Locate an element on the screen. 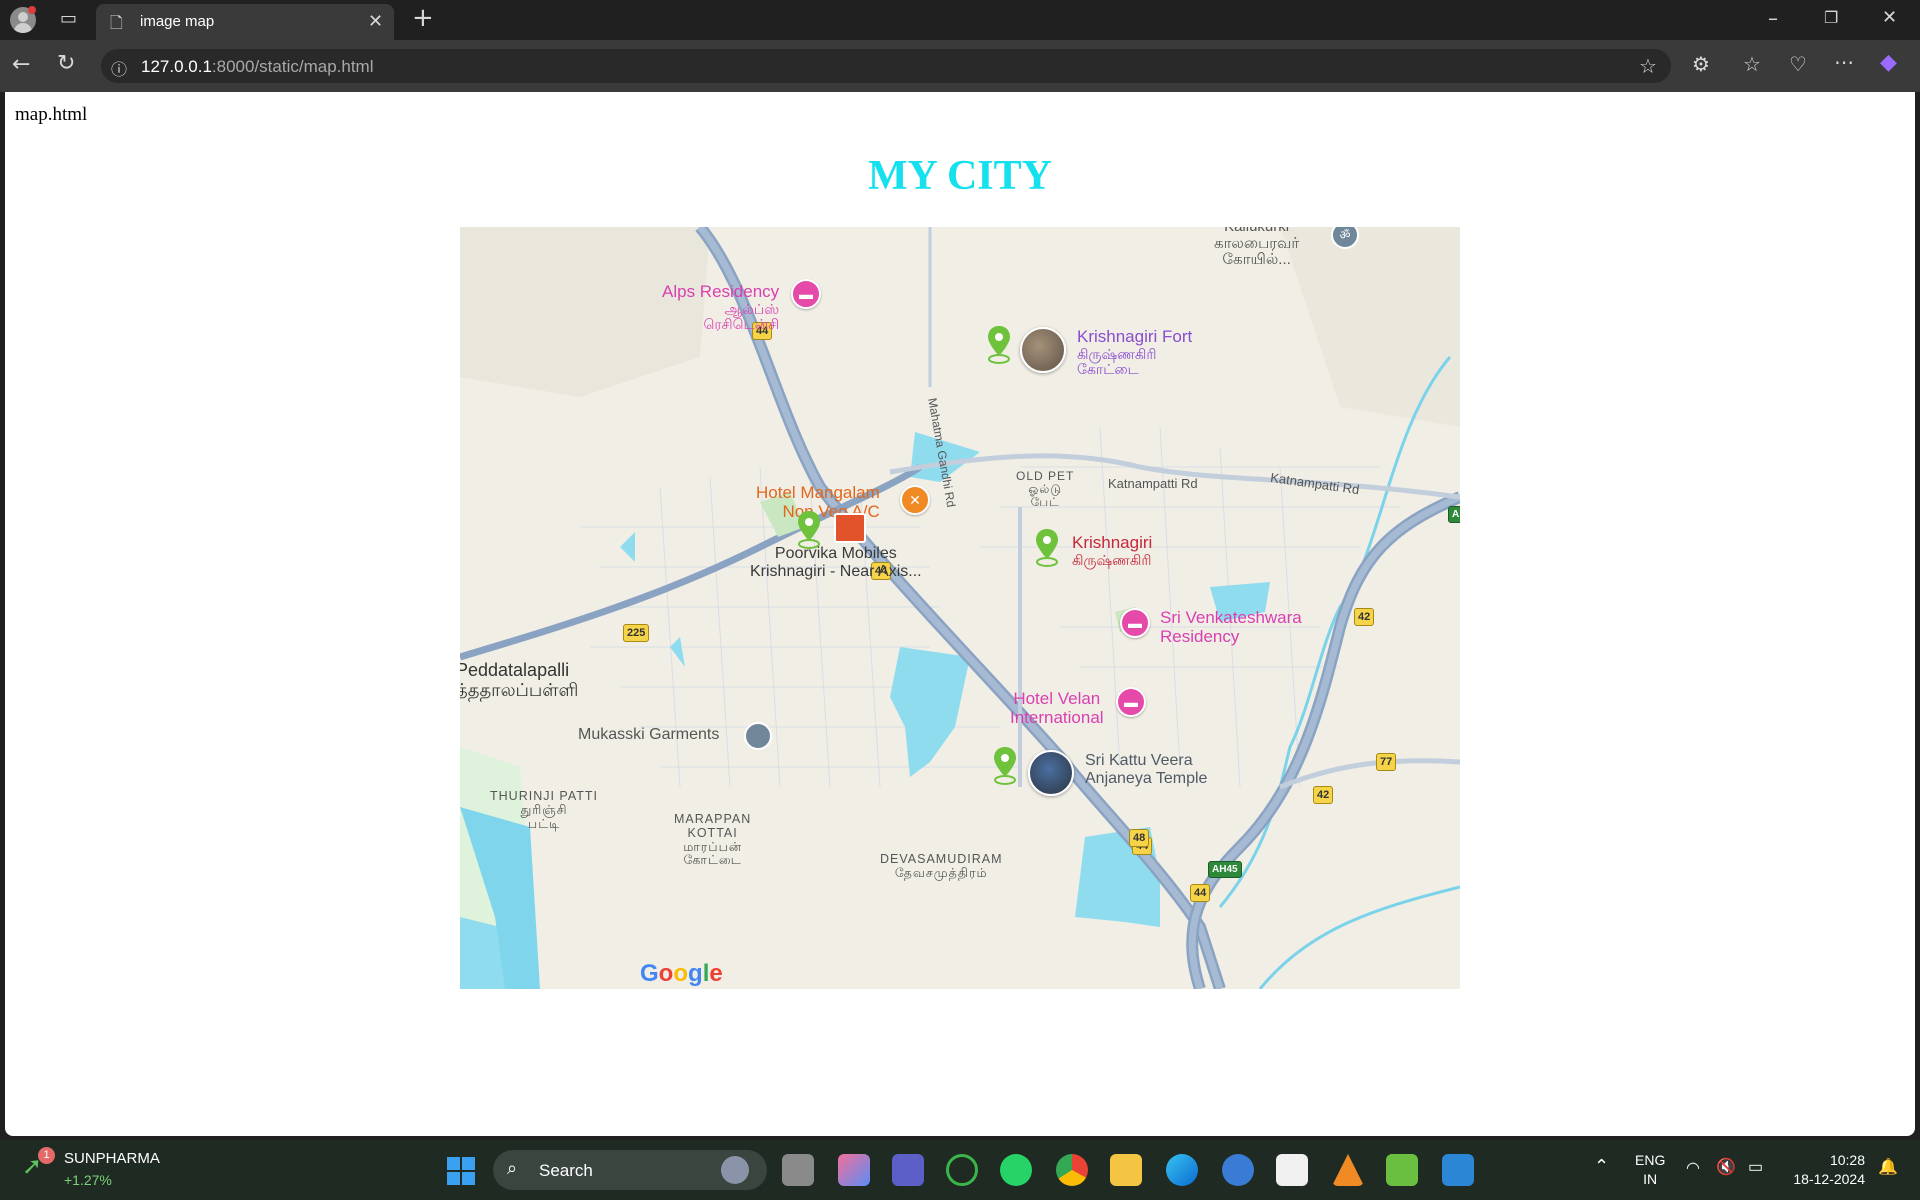 This screenshot has height=1200, width=1920. temple-photo is located at coordinates (1051, 773).